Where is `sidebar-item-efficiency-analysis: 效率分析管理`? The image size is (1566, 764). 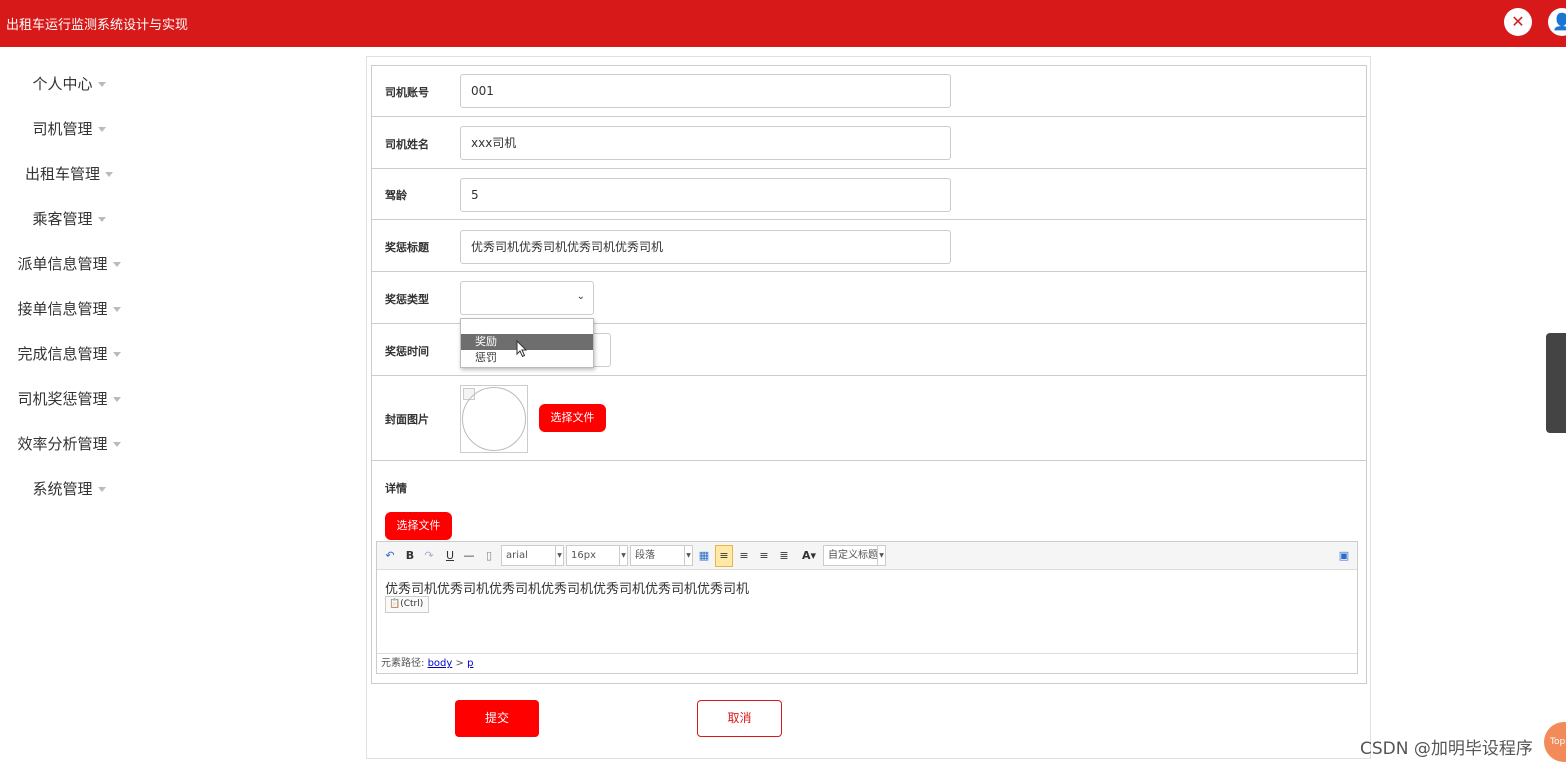
sidebar-item-efficiency-analysis: 效率分析管理 is located at coordinates (69, 443).